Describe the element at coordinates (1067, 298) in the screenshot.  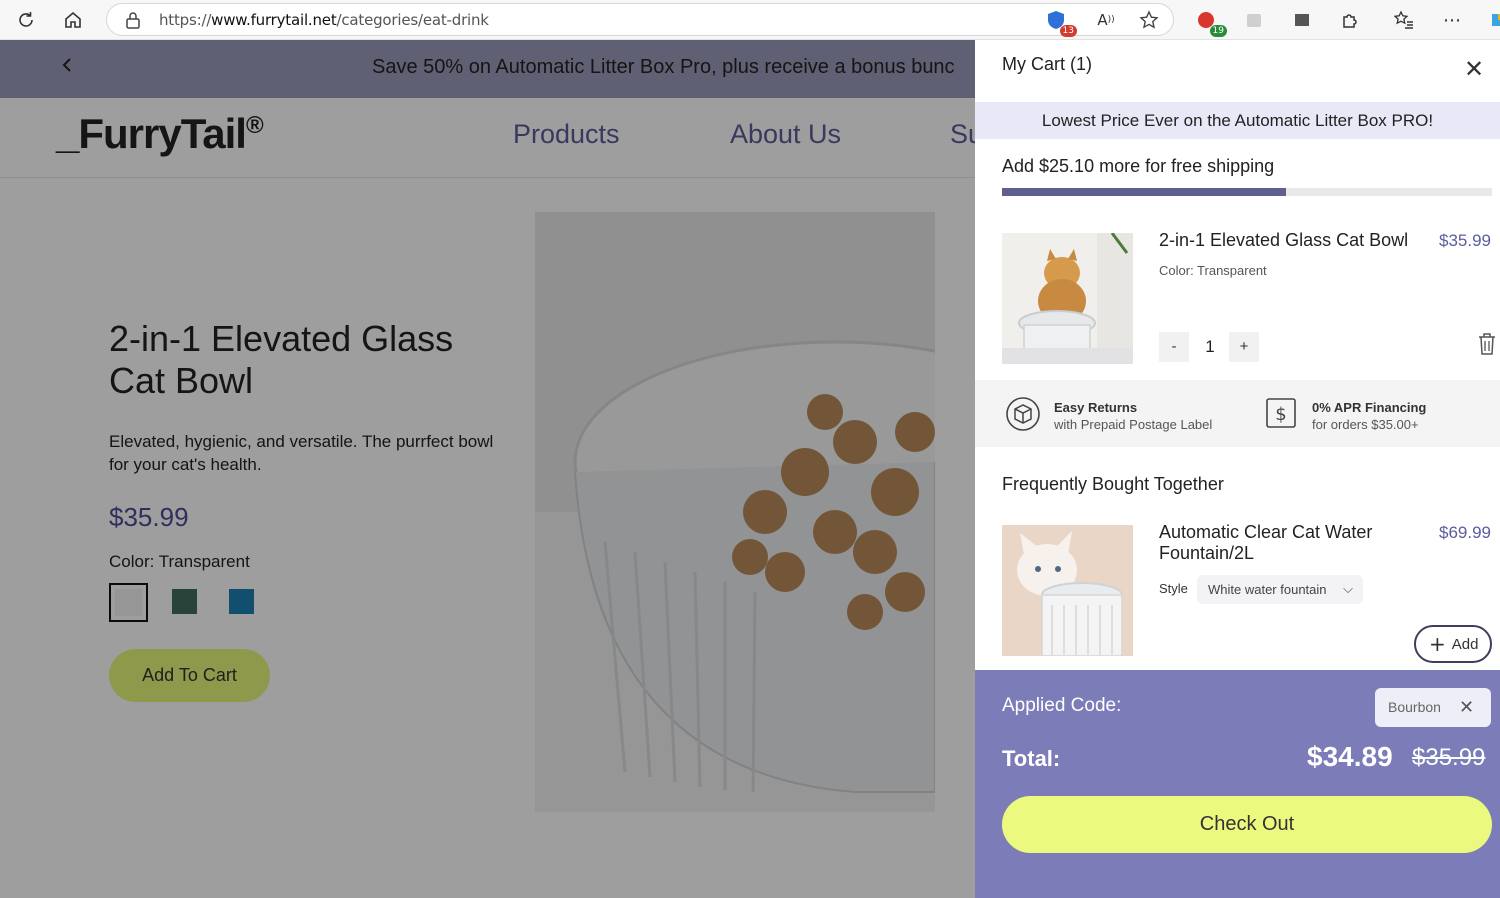
I see `cart-item-image` at that location.